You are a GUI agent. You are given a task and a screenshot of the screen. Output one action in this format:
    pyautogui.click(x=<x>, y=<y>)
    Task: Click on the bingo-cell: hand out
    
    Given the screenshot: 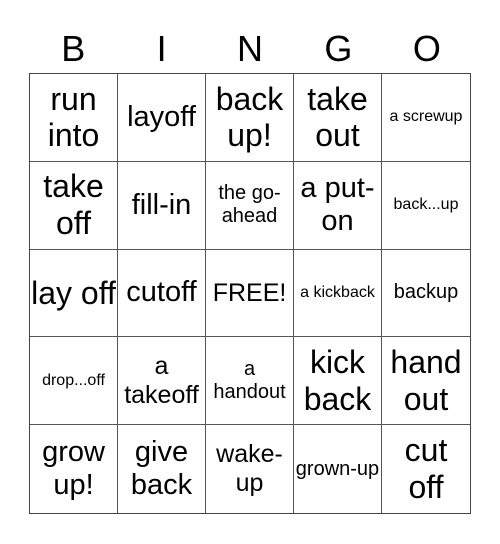 What is the action you would take?
    pyautogui.click(x=426, y=381)
    